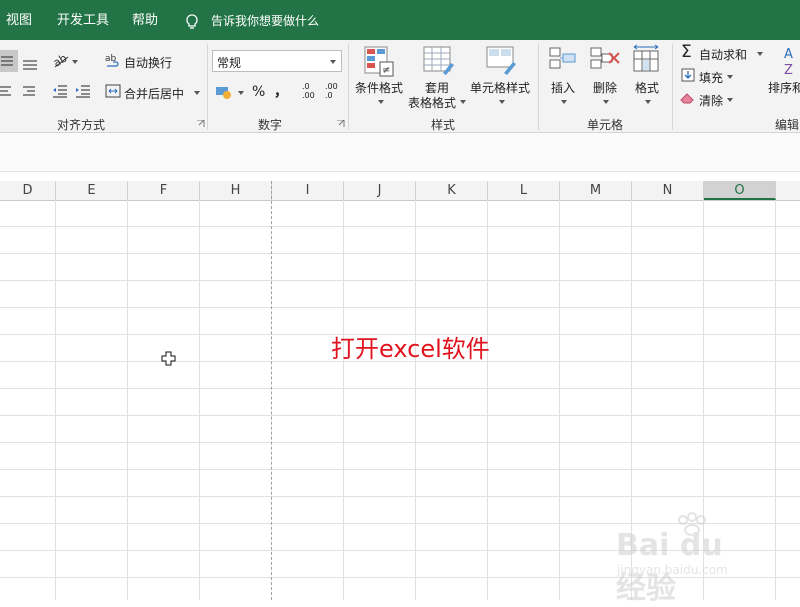 The image size is (800, 607). I want to click on svg-text: A, so click(788, 54).